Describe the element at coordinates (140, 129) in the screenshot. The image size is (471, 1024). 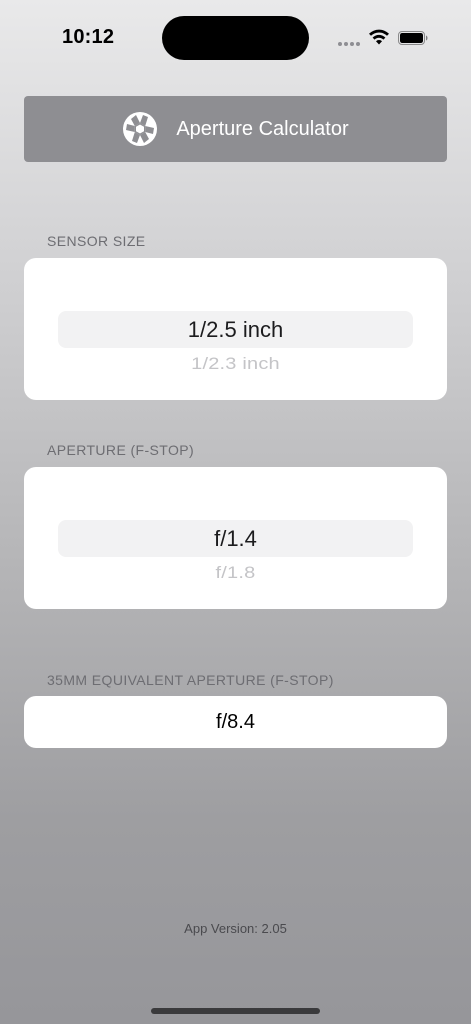
I see `aperture-icon` at that location.